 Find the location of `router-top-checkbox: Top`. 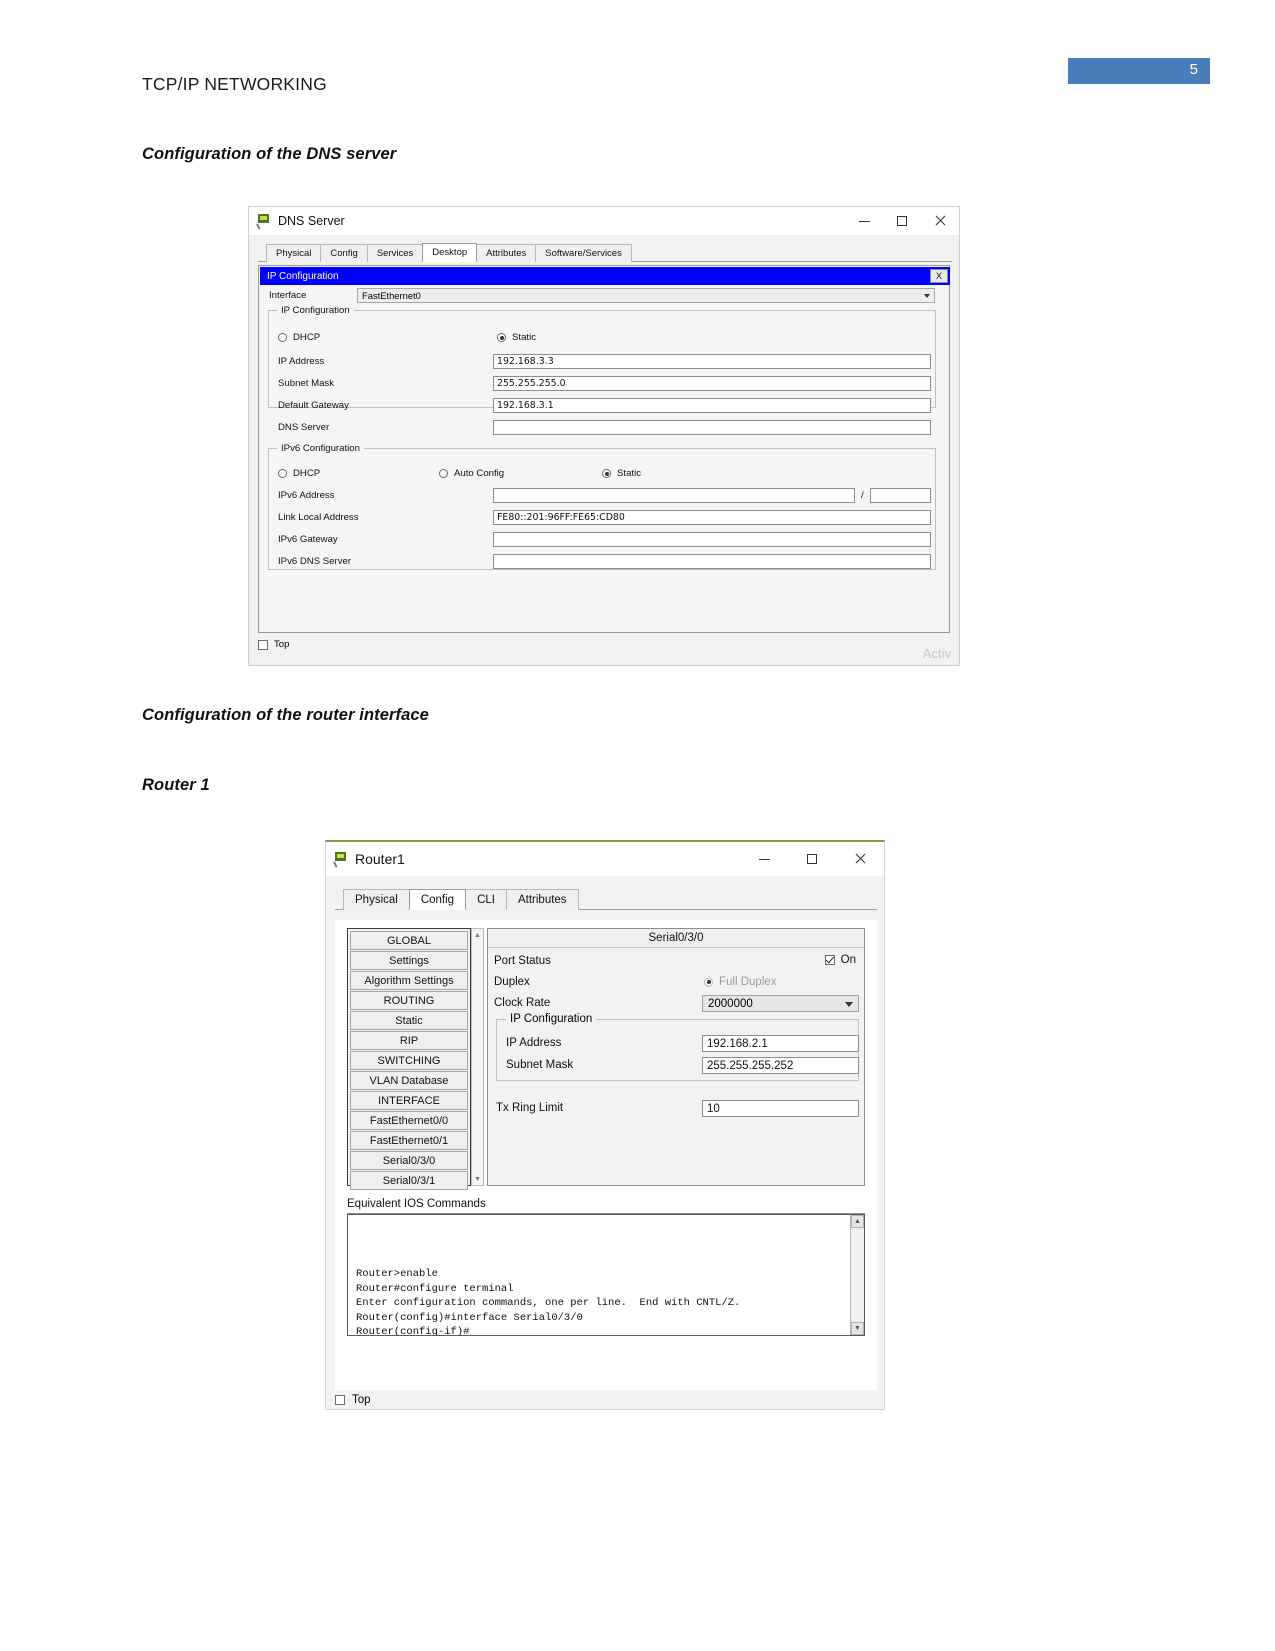

router-top-checkbox: Top is located at coordinates (353, 1400).